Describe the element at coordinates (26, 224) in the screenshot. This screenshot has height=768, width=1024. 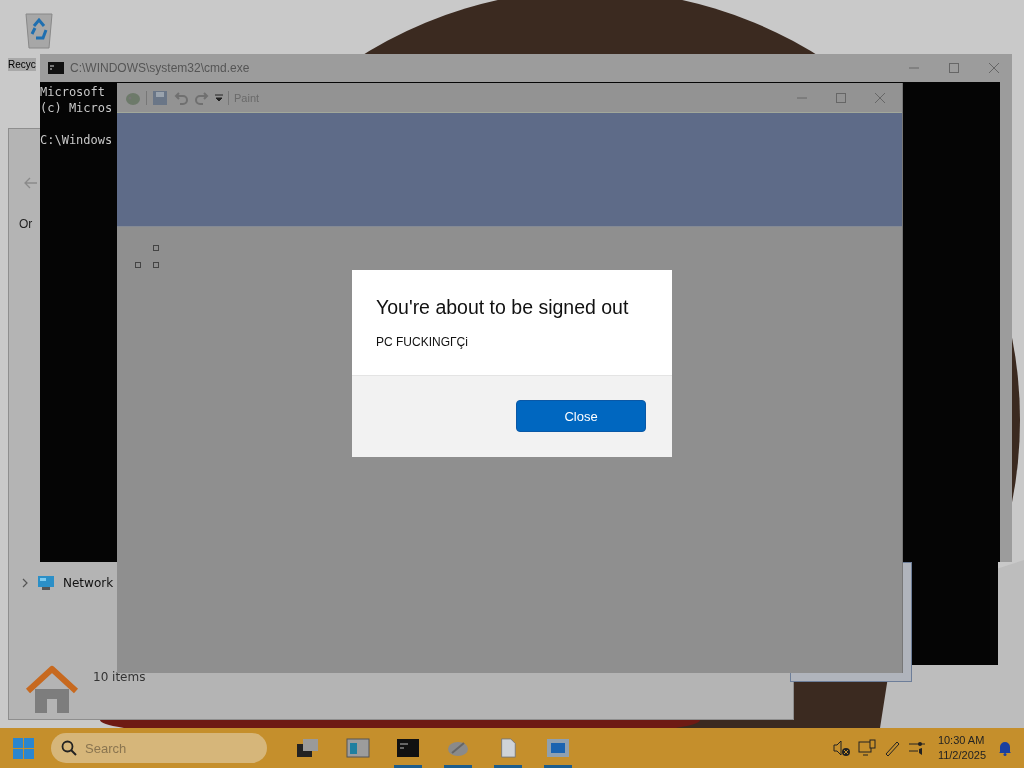
I see `nav-item: Or` at that location.